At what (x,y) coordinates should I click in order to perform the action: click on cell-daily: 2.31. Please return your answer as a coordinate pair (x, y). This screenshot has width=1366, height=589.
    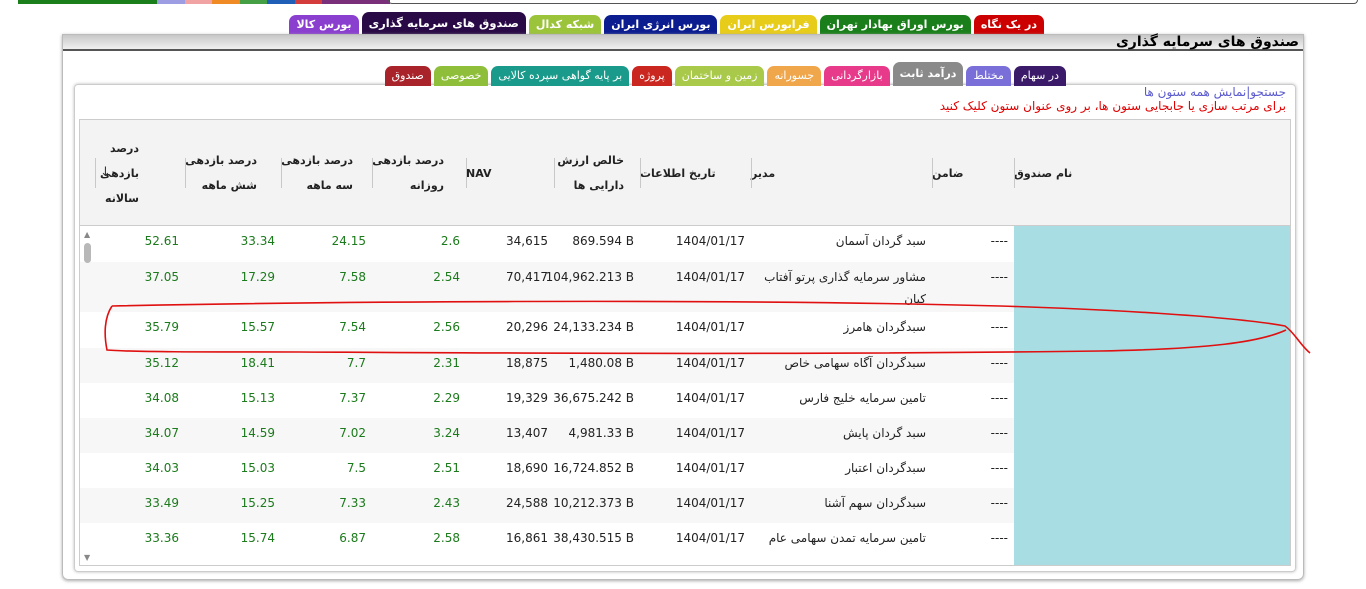
    Looking at the image, I should click on (446, 363).